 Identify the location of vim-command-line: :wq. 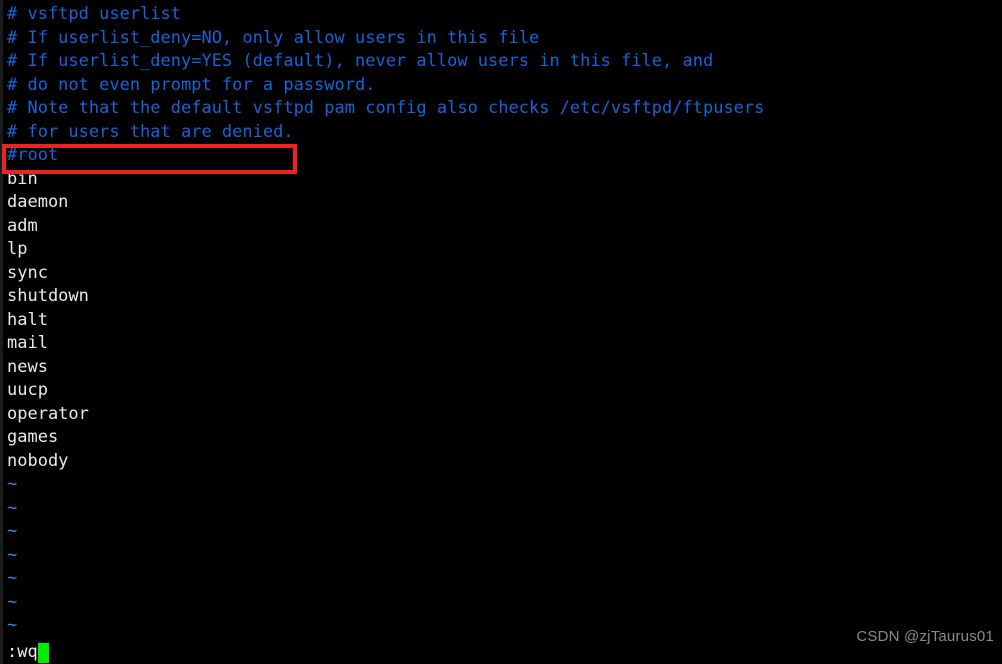
(24, 652).